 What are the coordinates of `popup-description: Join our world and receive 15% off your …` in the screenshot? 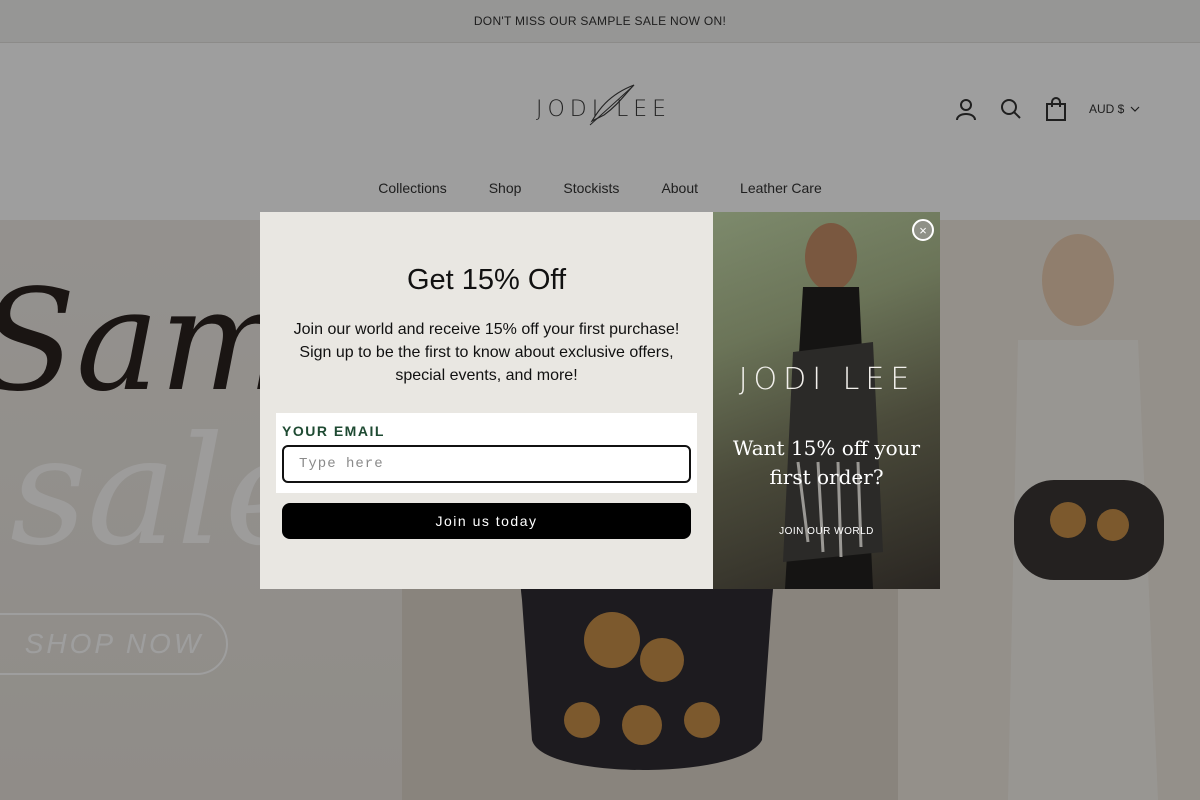 It's located at (486, 352).